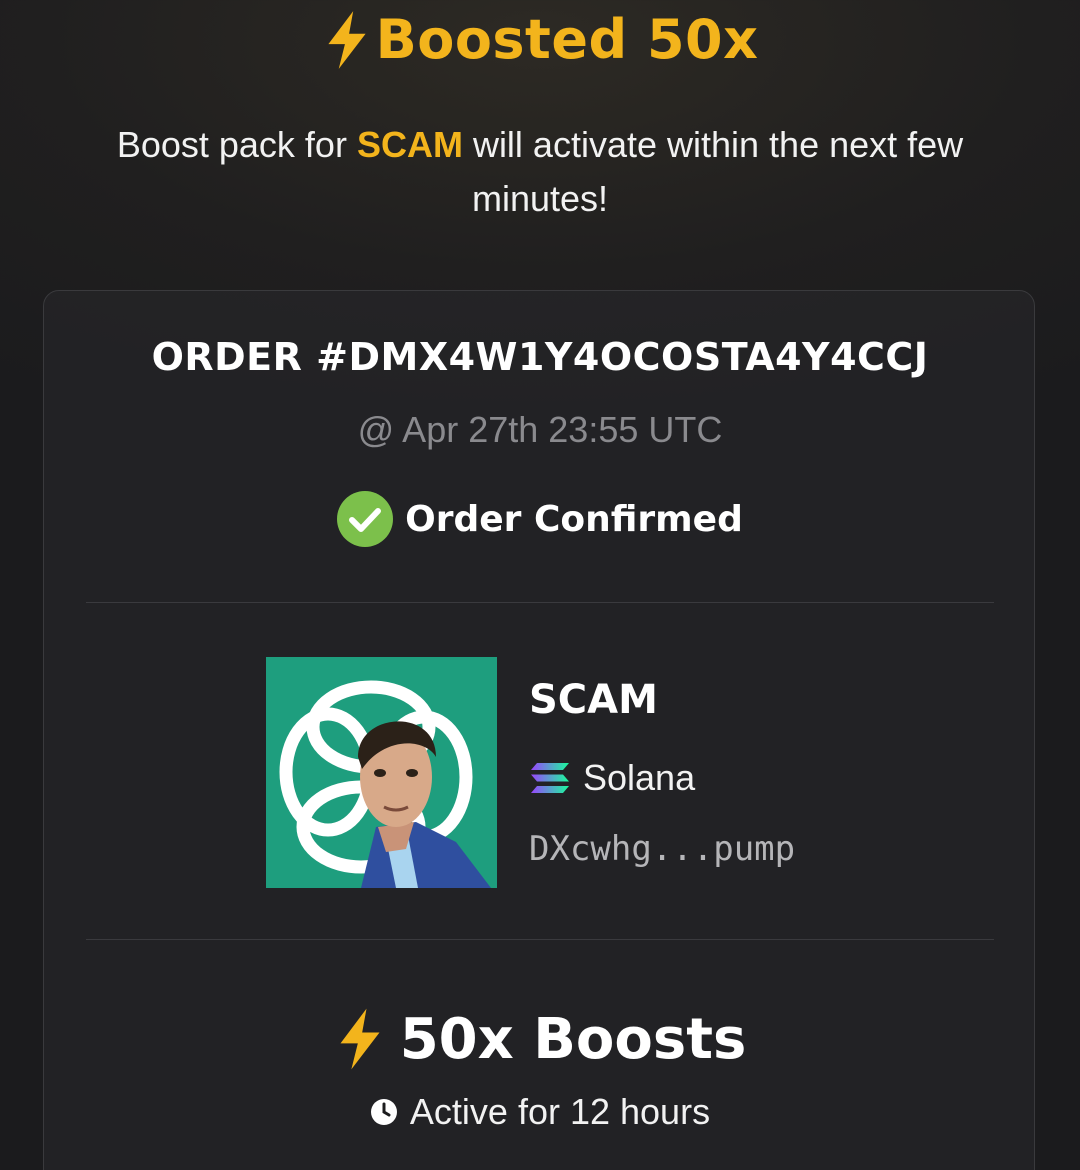 The width and height of the screenshot is (1080, 1170). I want to click on boost-duration-label: Active for 12 hours, so click(560, 1111).